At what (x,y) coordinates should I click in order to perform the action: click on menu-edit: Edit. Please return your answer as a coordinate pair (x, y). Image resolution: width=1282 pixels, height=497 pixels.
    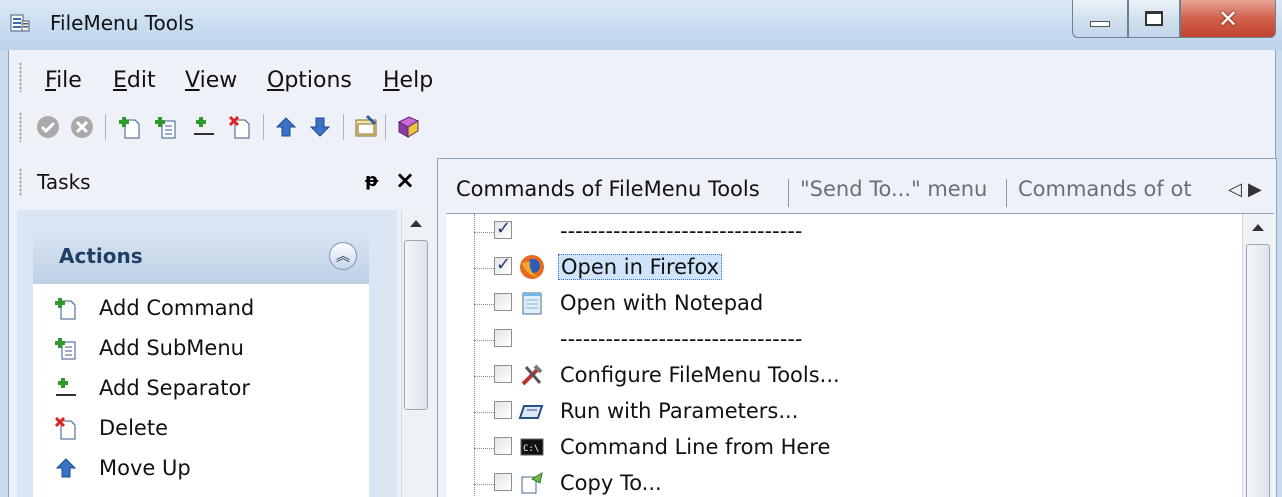
    Looking at the image, I should click on (134, 80).